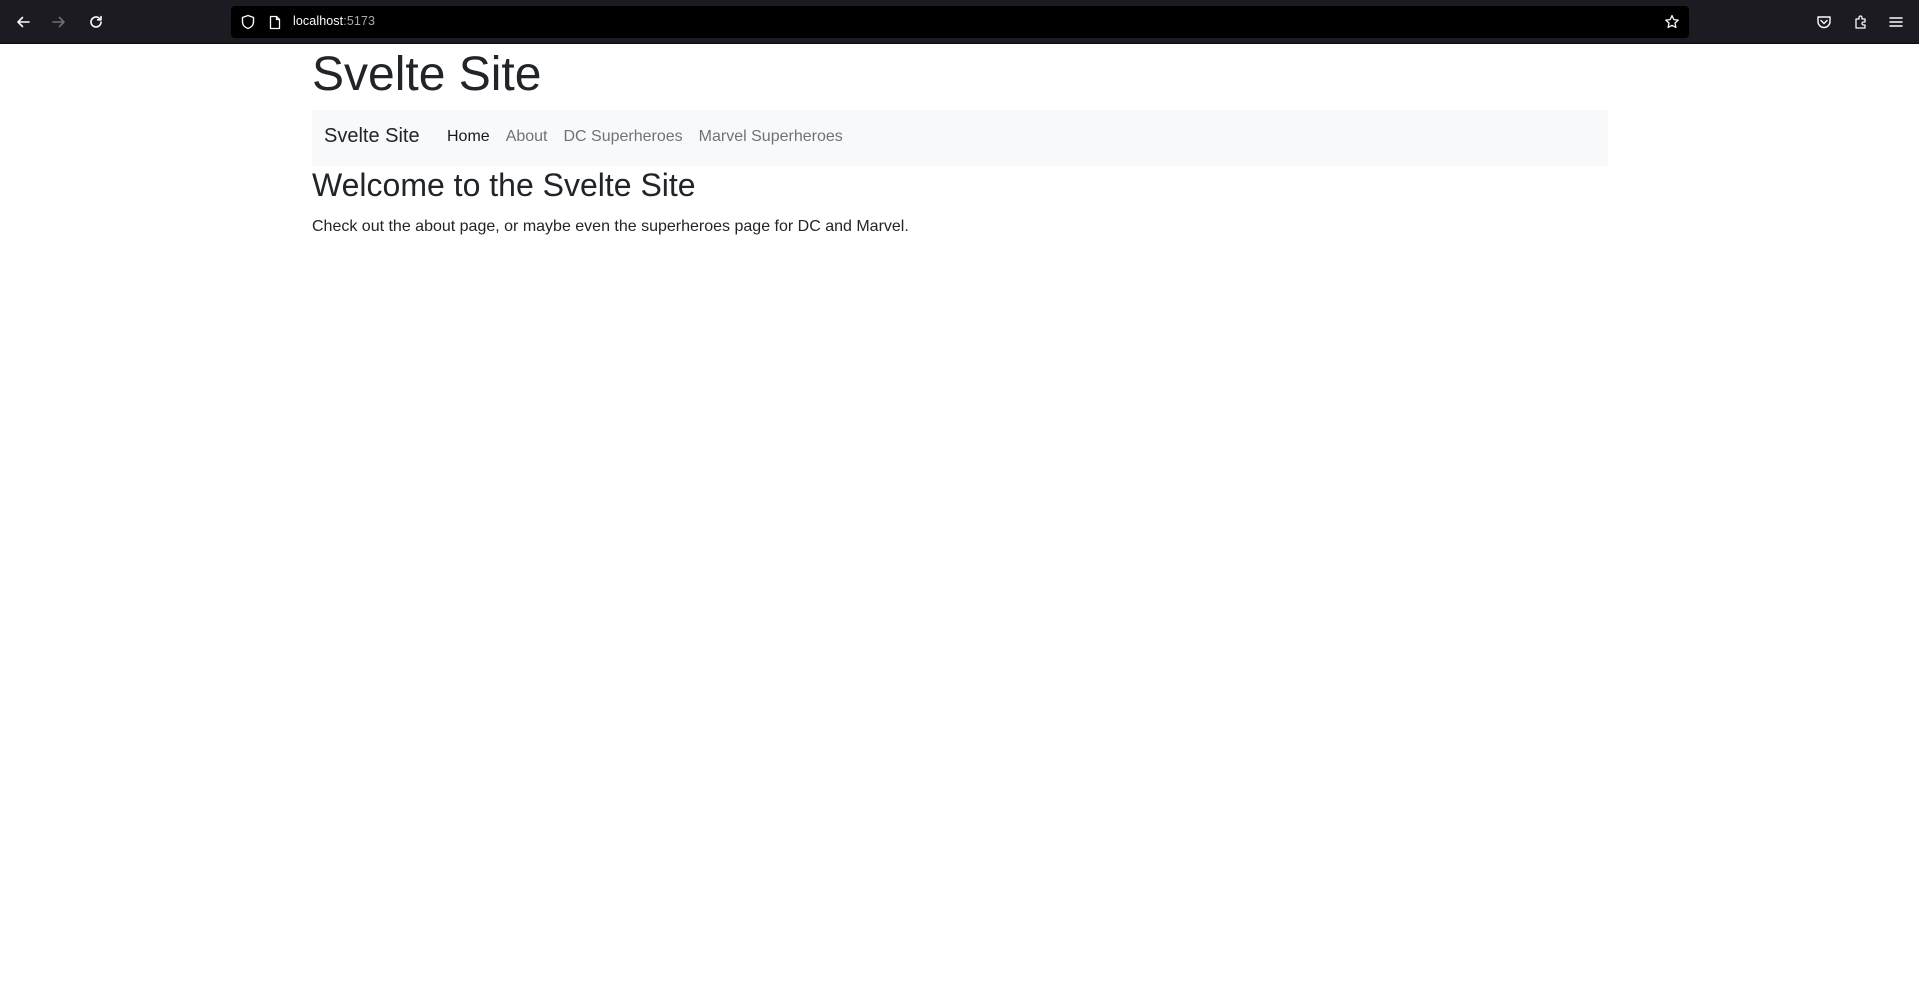 The height and width of the screenshot is (1008, 1919). What do you see at coordinates (1672, 22) in the screenshot?
I see `star-icon` at bounding box center [1672, 22].